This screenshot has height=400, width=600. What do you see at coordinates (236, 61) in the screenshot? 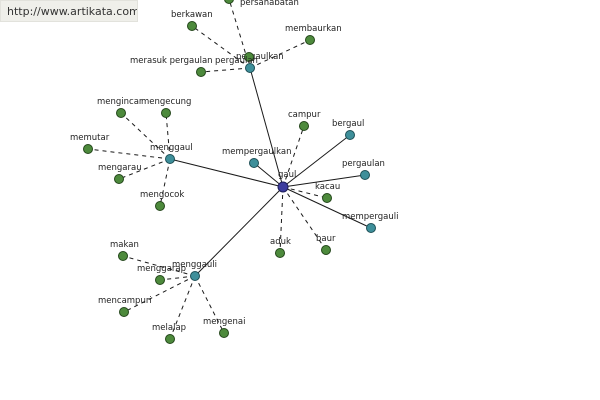
I see `node-label-pergaulan-2: pergaulan` at bounding box center [236, 61].